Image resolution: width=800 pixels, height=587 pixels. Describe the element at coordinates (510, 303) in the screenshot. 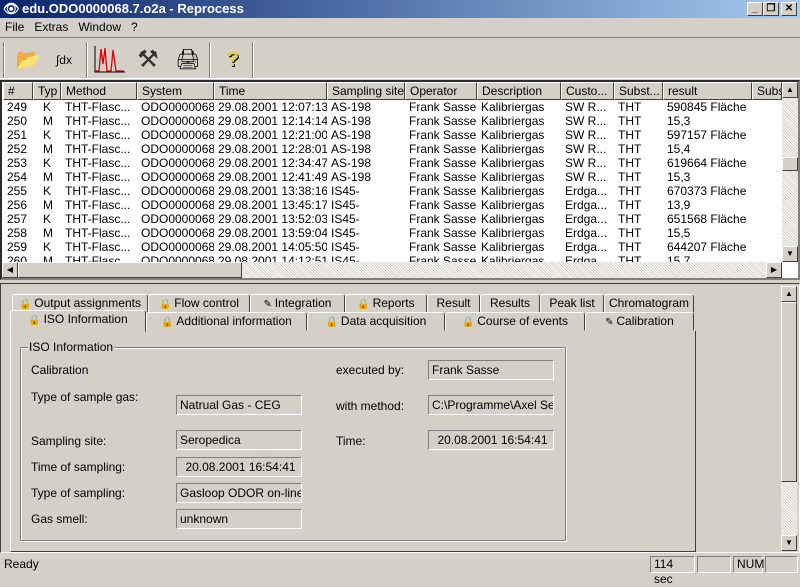

I see `tab-results: Results` at that location.